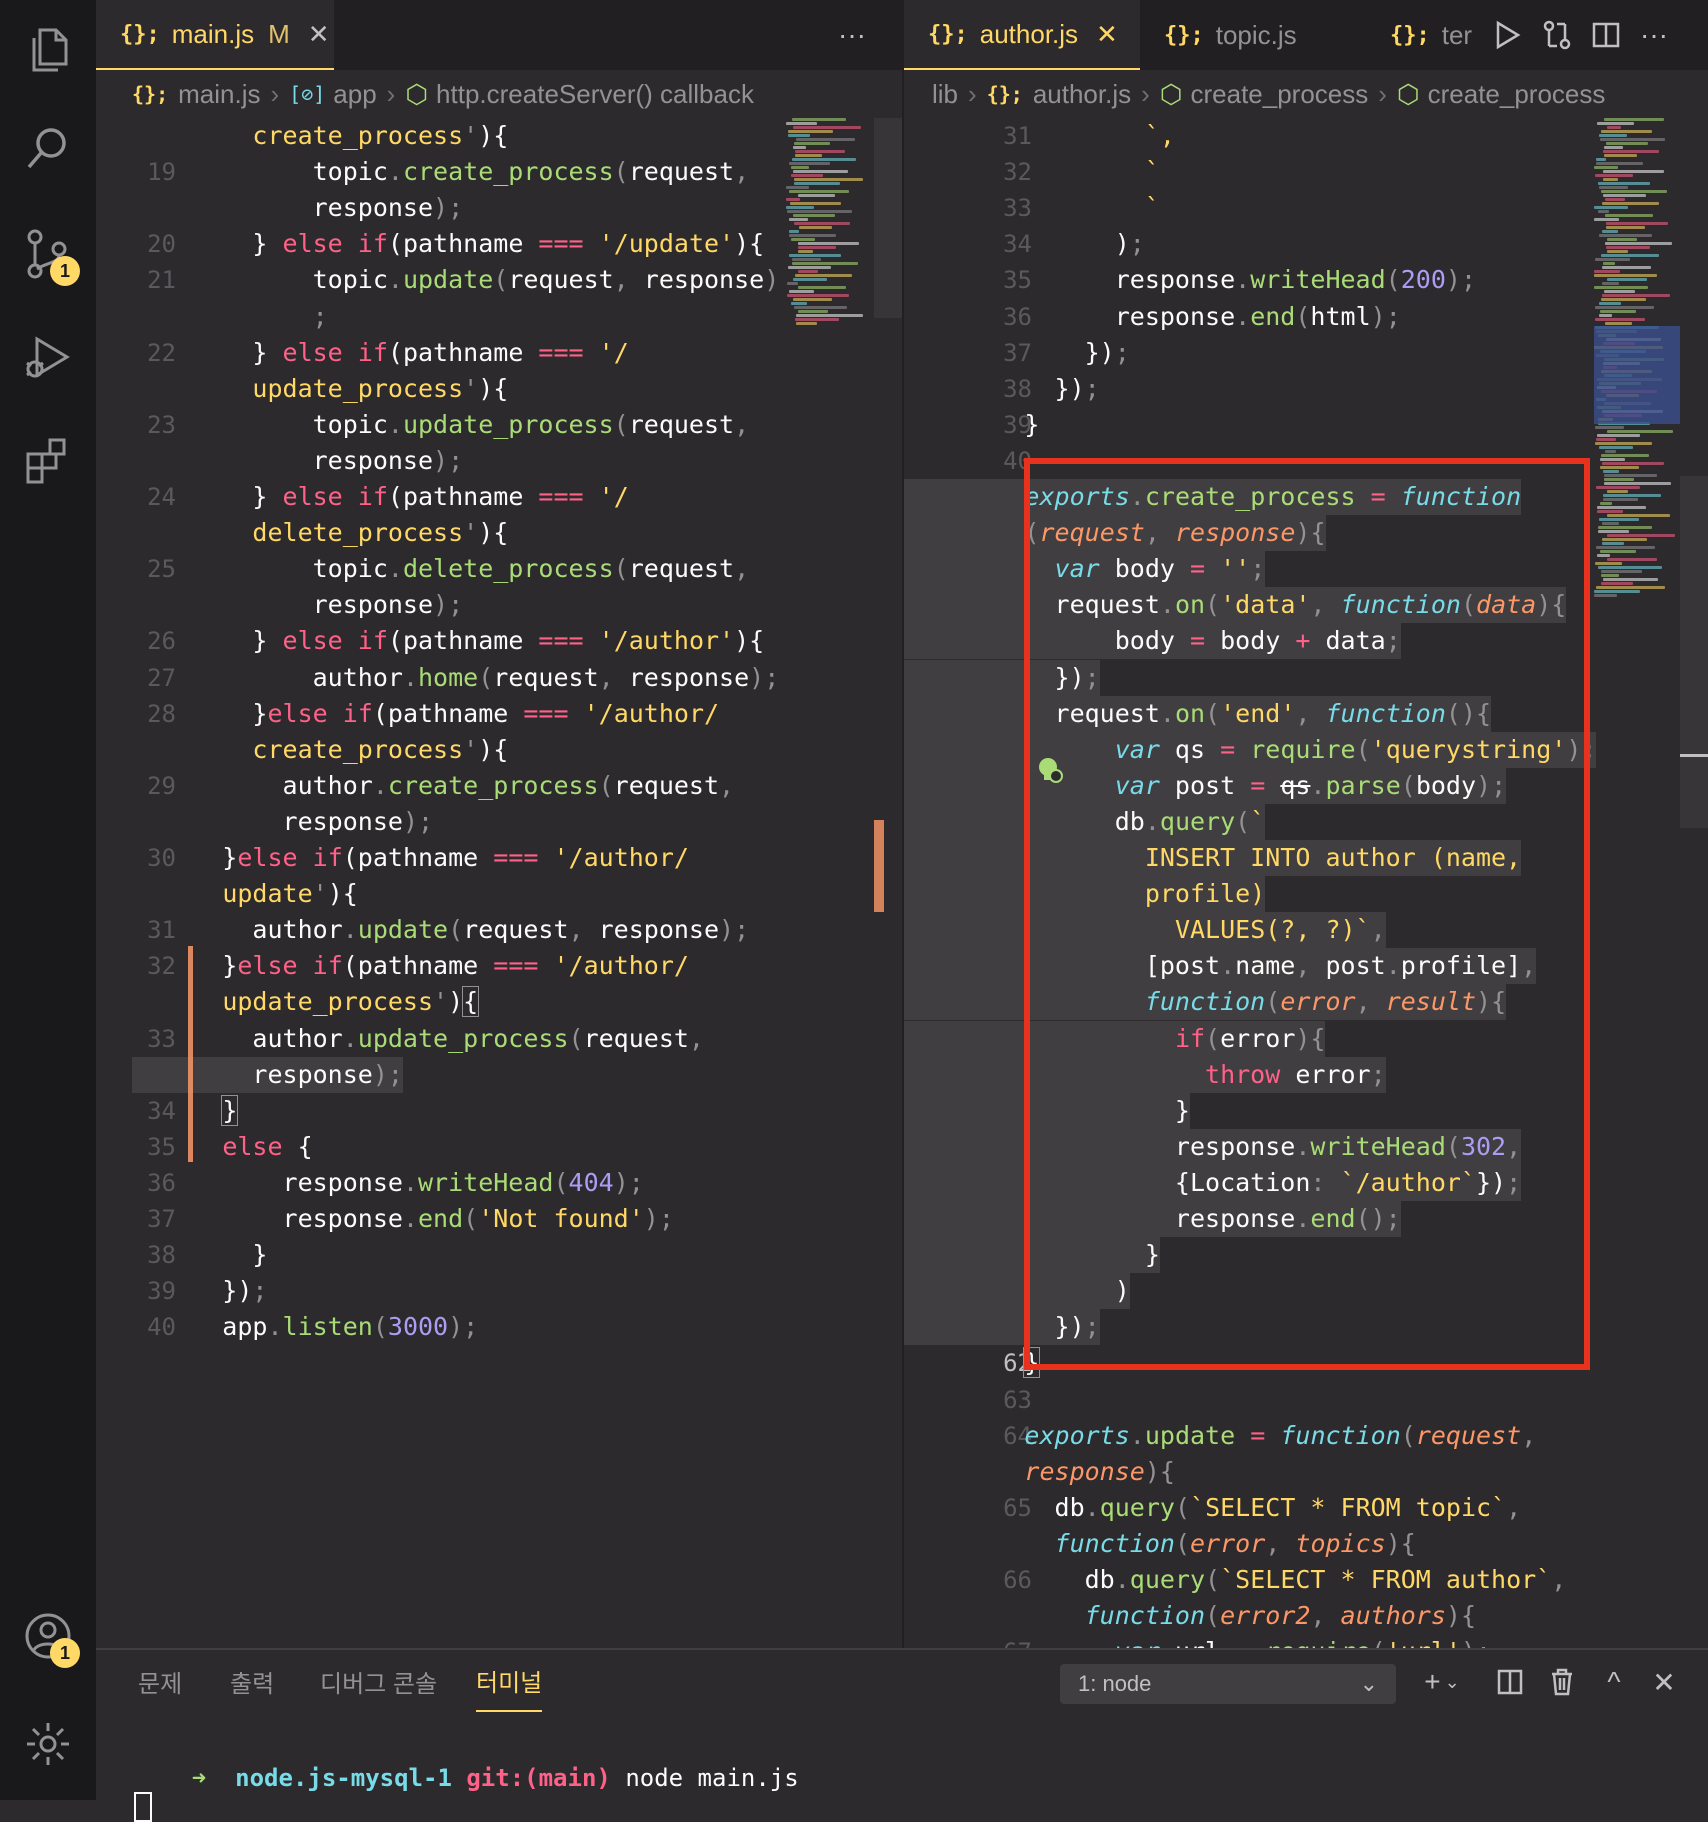 This screenshot has width=1708, height=1822. Describe the element at coordinates (499, 714) in the screenshot. I see `code-line: 28 }else if(pathname === '/author/` at that location.